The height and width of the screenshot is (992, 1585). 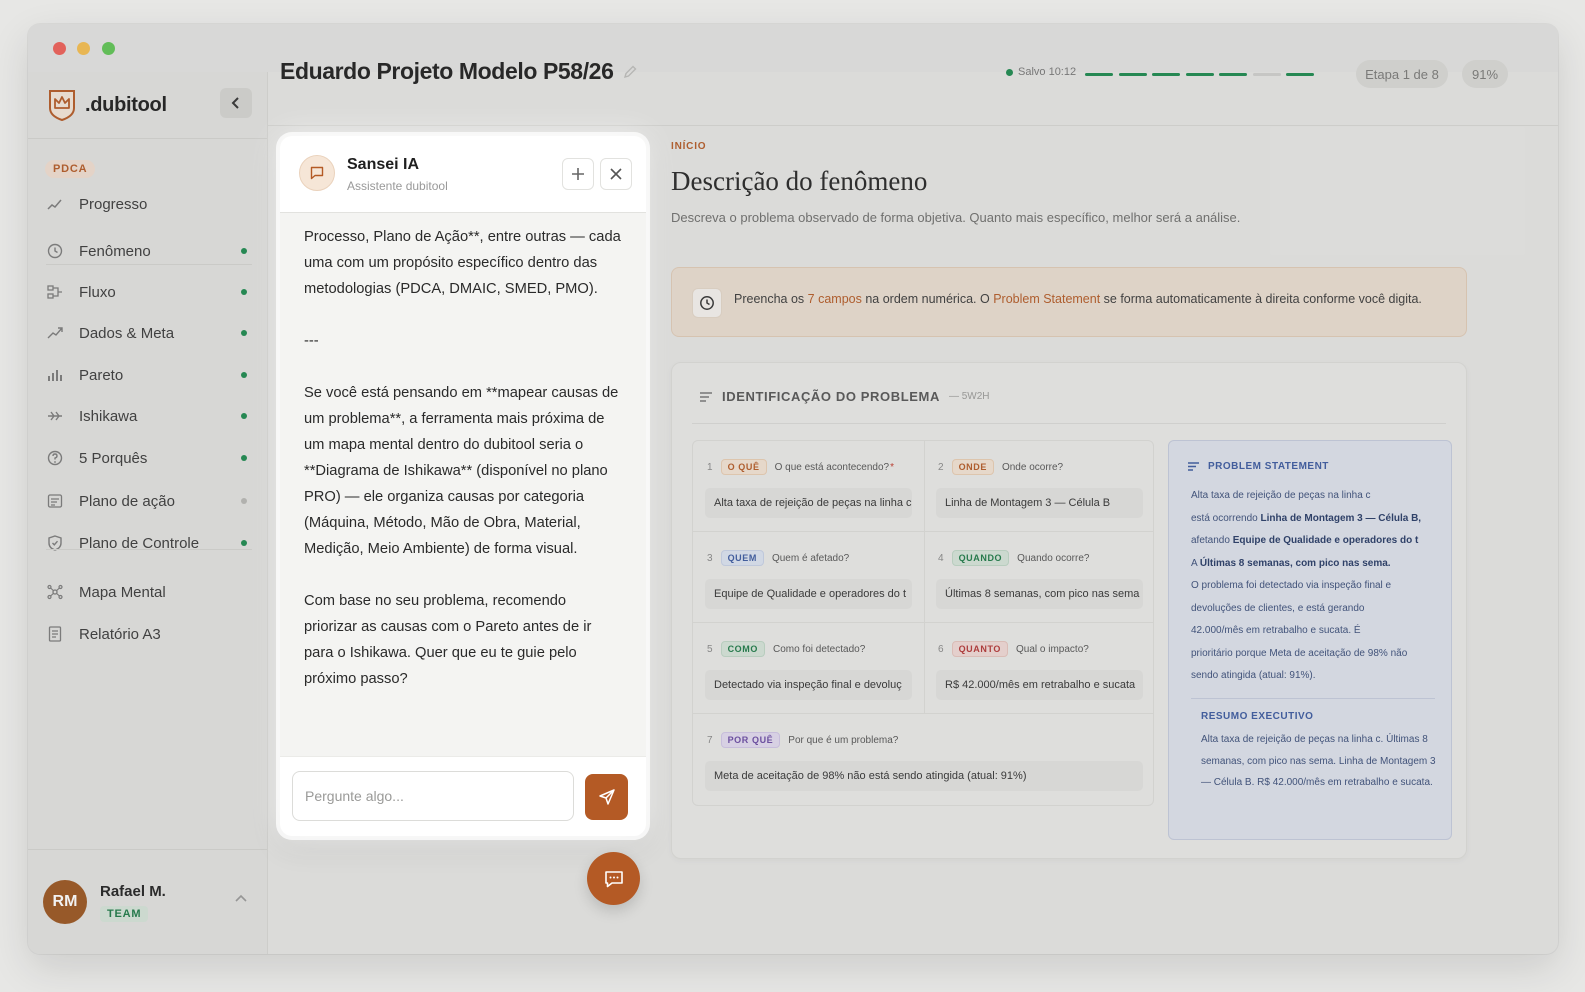 What do you see at coordinates (101, 375) in the screenshot?
I see `sidebar-item-label: Pareto` at bounding box center [101, 375].